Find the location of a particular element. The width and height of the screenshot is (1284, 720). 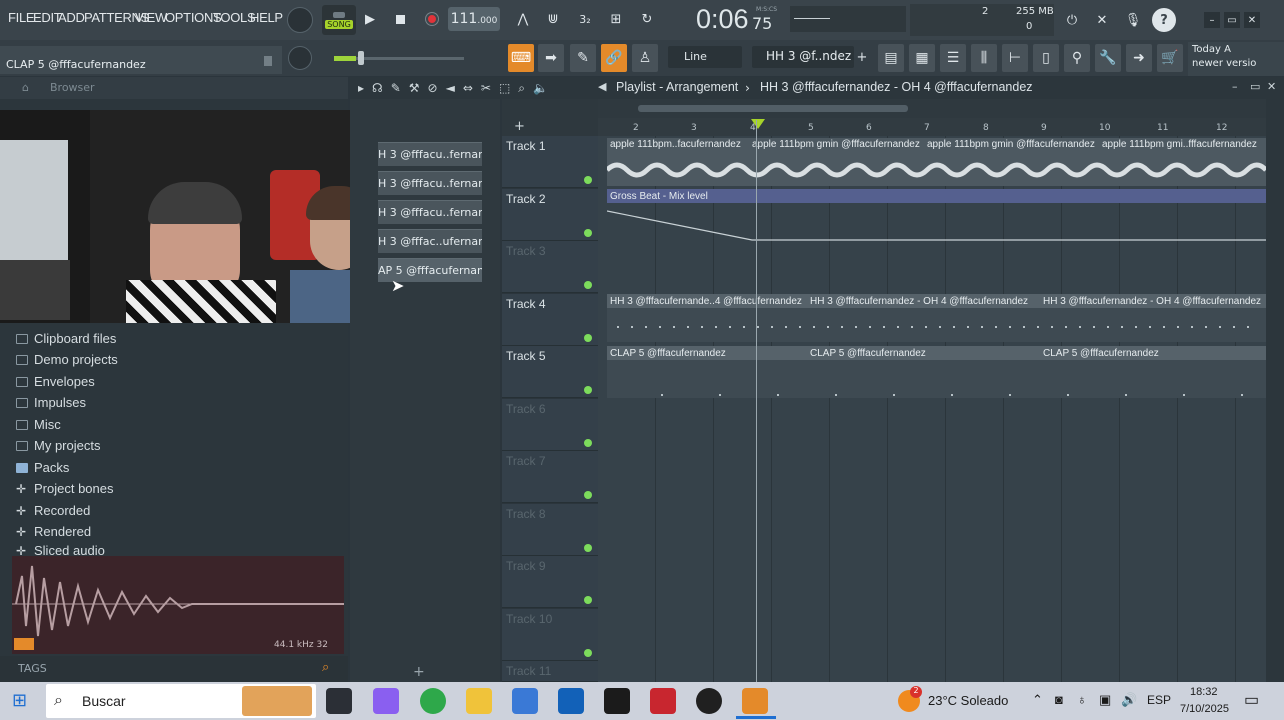

metronome-button: ⋀ is located at coordinates (523, 19).